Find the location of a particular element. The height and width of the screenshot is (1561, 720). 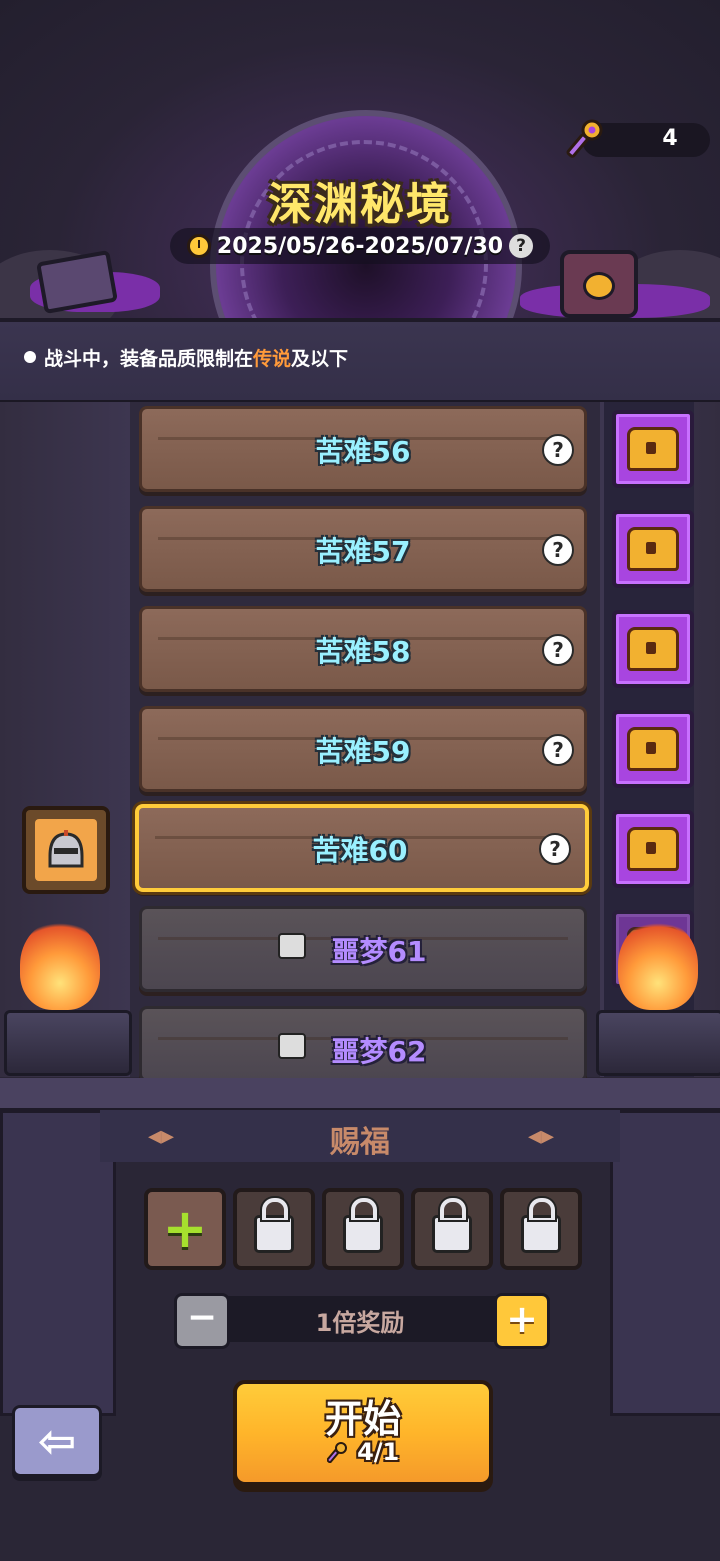

level-label: 噩梦61 is located at coordinates (379, 951).